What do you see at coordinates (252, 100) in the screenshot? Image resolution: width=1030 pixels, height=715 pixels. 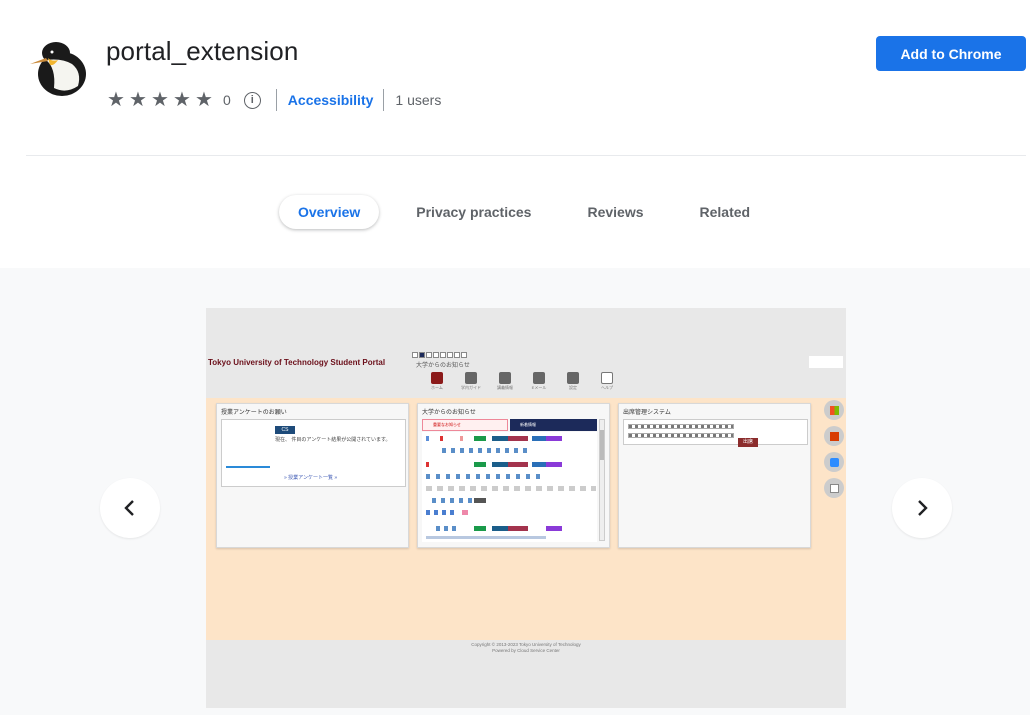 I see `info-icon: i` at bounding box center [252, 100].